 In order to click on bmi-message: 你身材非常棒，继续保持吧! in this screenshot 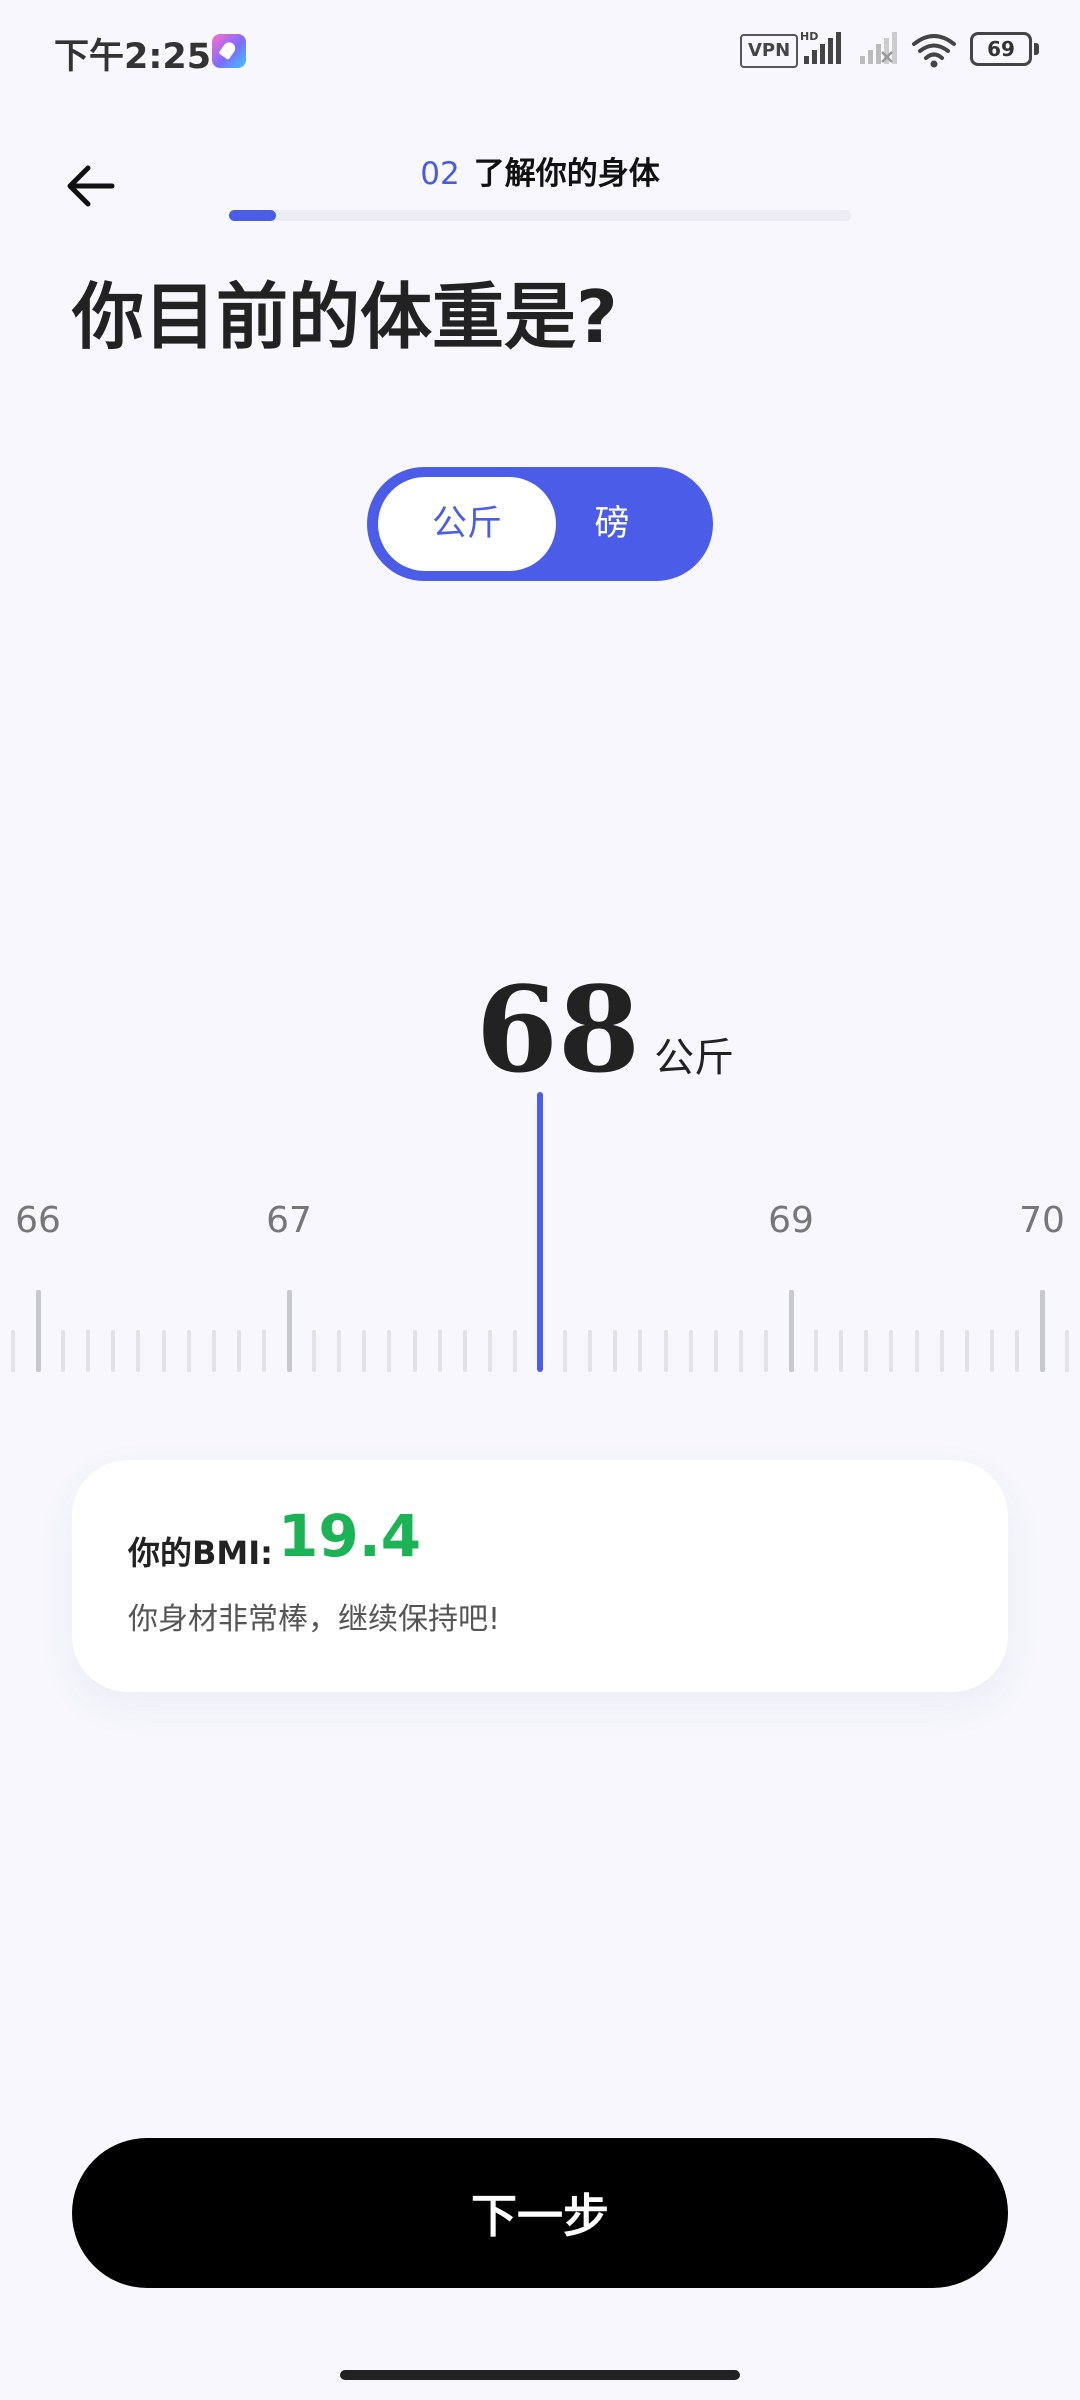, I will do `click(314, 1619)`.